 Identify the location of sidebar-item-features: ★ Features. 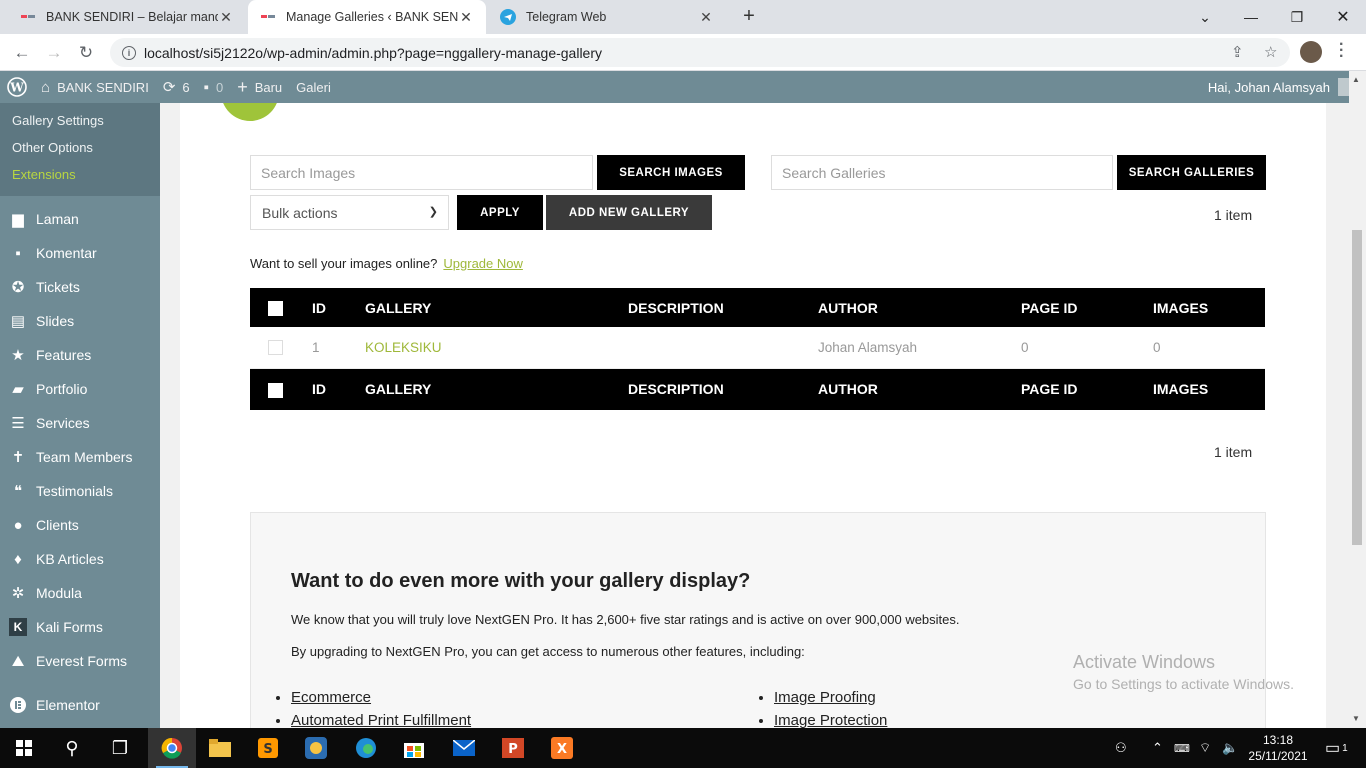
(80, 355).